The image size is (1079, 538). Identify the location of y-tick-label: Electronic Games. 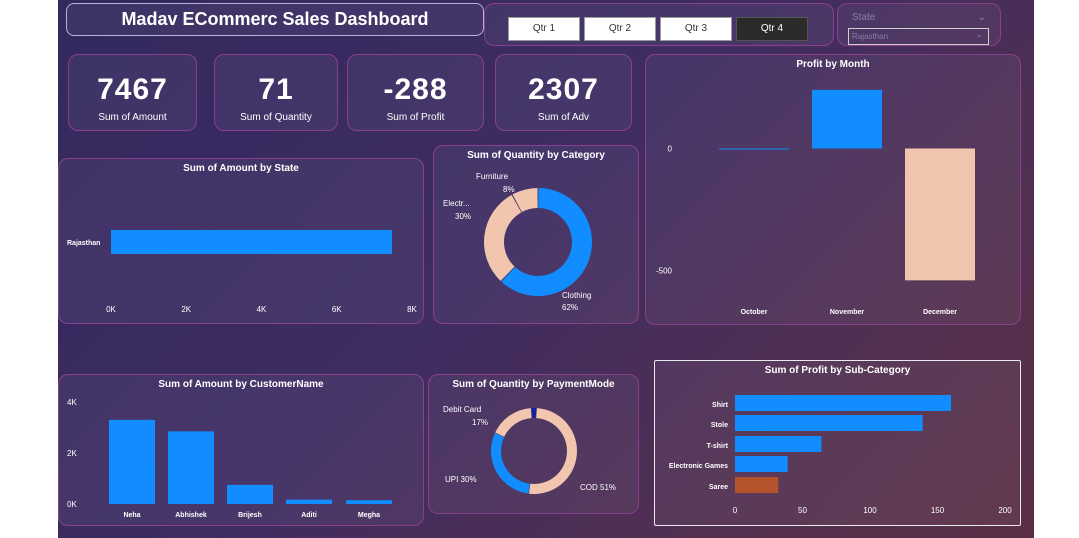
(698, 466).